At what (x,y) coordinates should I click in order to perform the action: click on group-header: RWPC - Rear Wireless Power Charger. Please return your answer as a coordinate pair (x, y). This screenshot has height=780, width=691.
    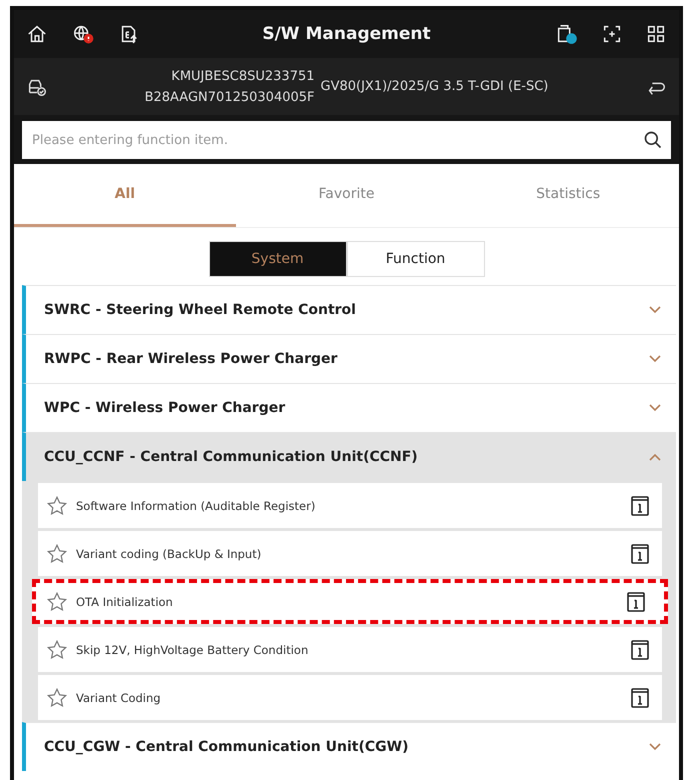
    Looking at the image, I should click on (349, 358).